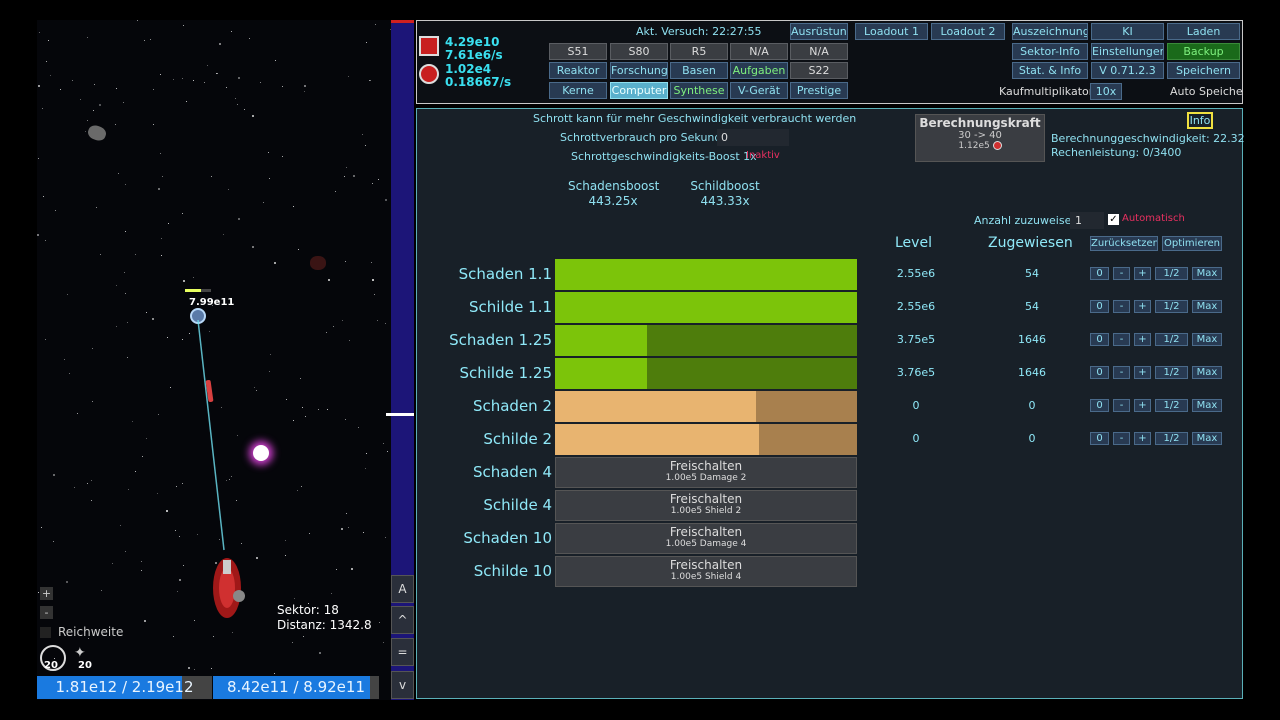  Describe the element at coordinates (1200, 120) in the screenshot. I see `info-button: Info` at that location.